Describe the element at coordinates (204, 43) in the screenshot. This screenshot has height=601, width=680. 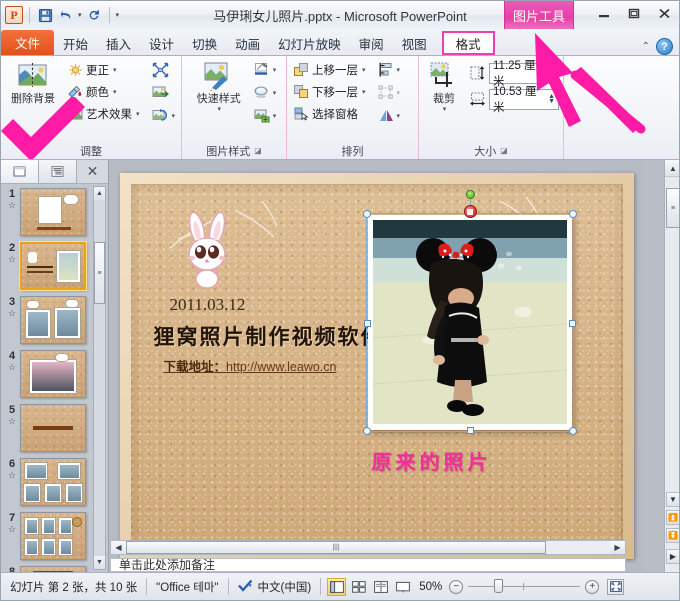
I see `tab-transitions: 切换` at that location.